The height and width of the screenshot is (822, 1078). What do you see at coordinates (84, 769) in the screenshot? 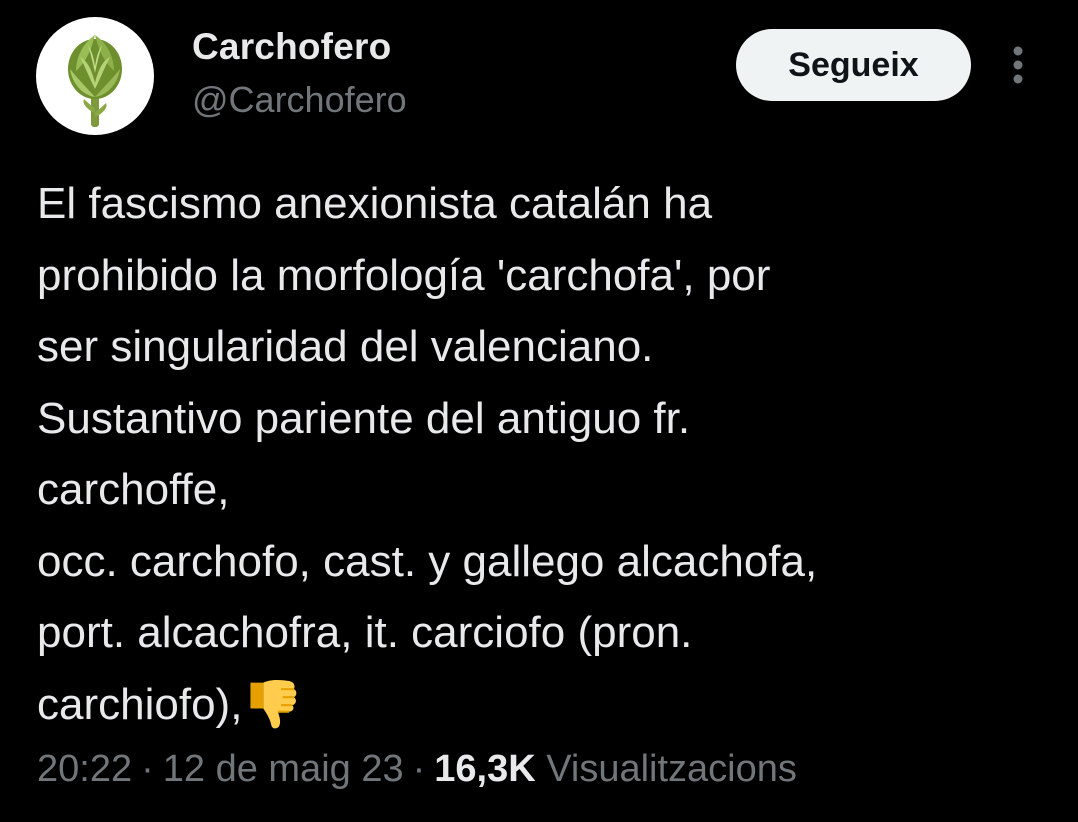
I see `tweet-time: 20:22` at bounding box center [84, 769].